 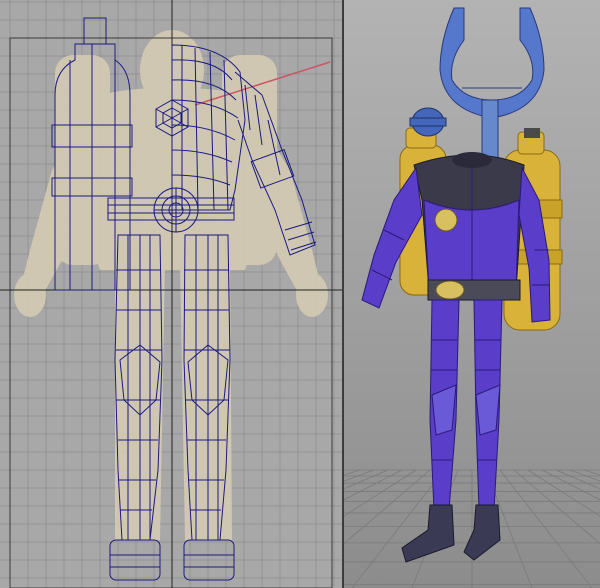 What do you see at coordinates (466, 405) in the screenshot?
I see `suit-legs` at bounding box center [466, 405].